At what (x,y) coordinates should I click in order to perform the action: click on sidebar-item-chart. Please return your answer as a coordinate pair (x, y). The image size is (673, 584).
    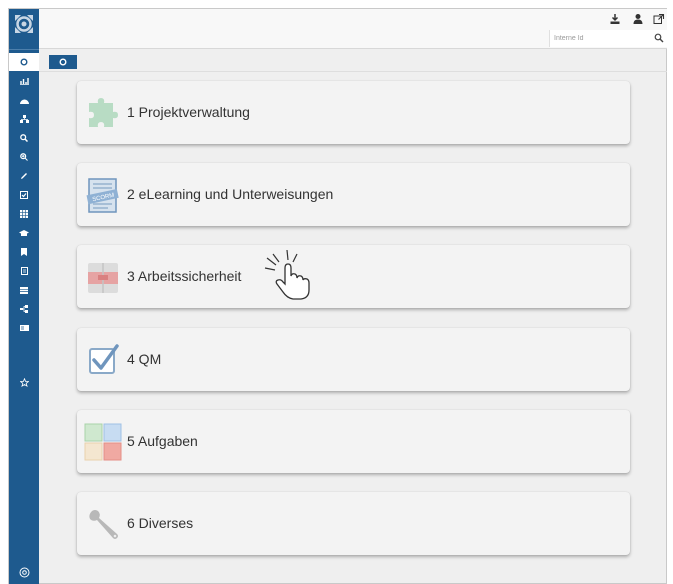
    Looking at the image, I should click on (24, 81).